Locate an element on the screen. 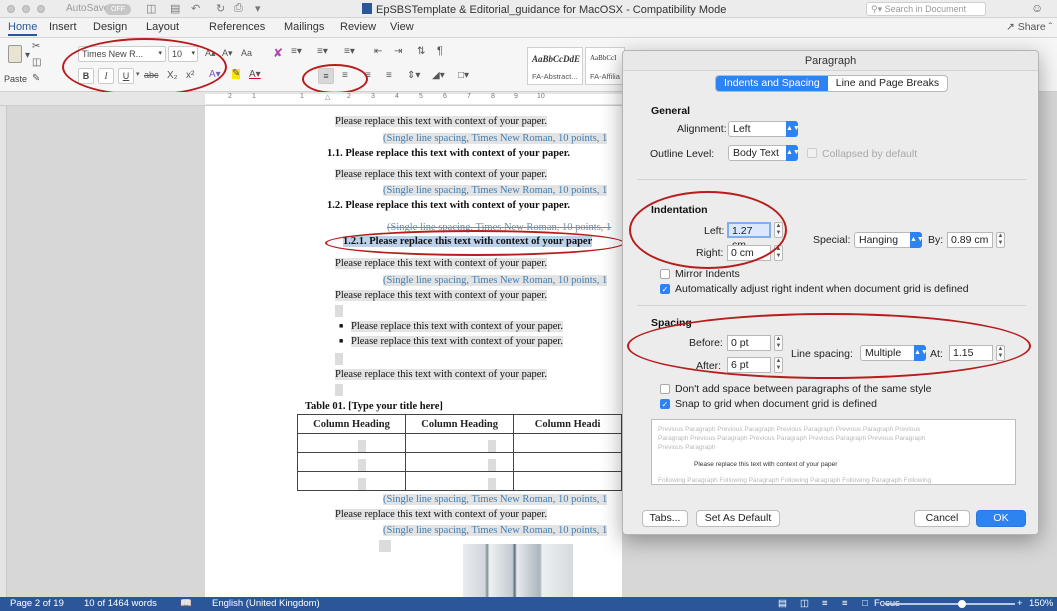  outline-view-icon: ≡ is located at coordinates (825, 603).